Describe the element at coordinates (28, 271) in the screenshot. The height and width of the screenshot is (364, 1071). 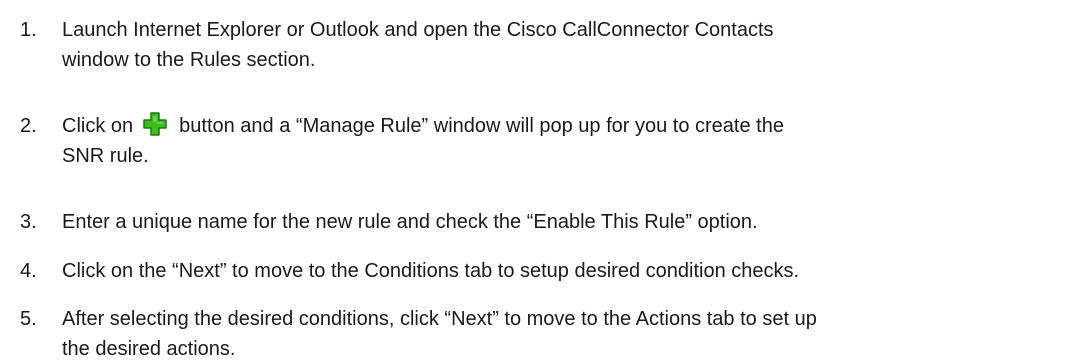
I see `step-number: 4.` at that location.